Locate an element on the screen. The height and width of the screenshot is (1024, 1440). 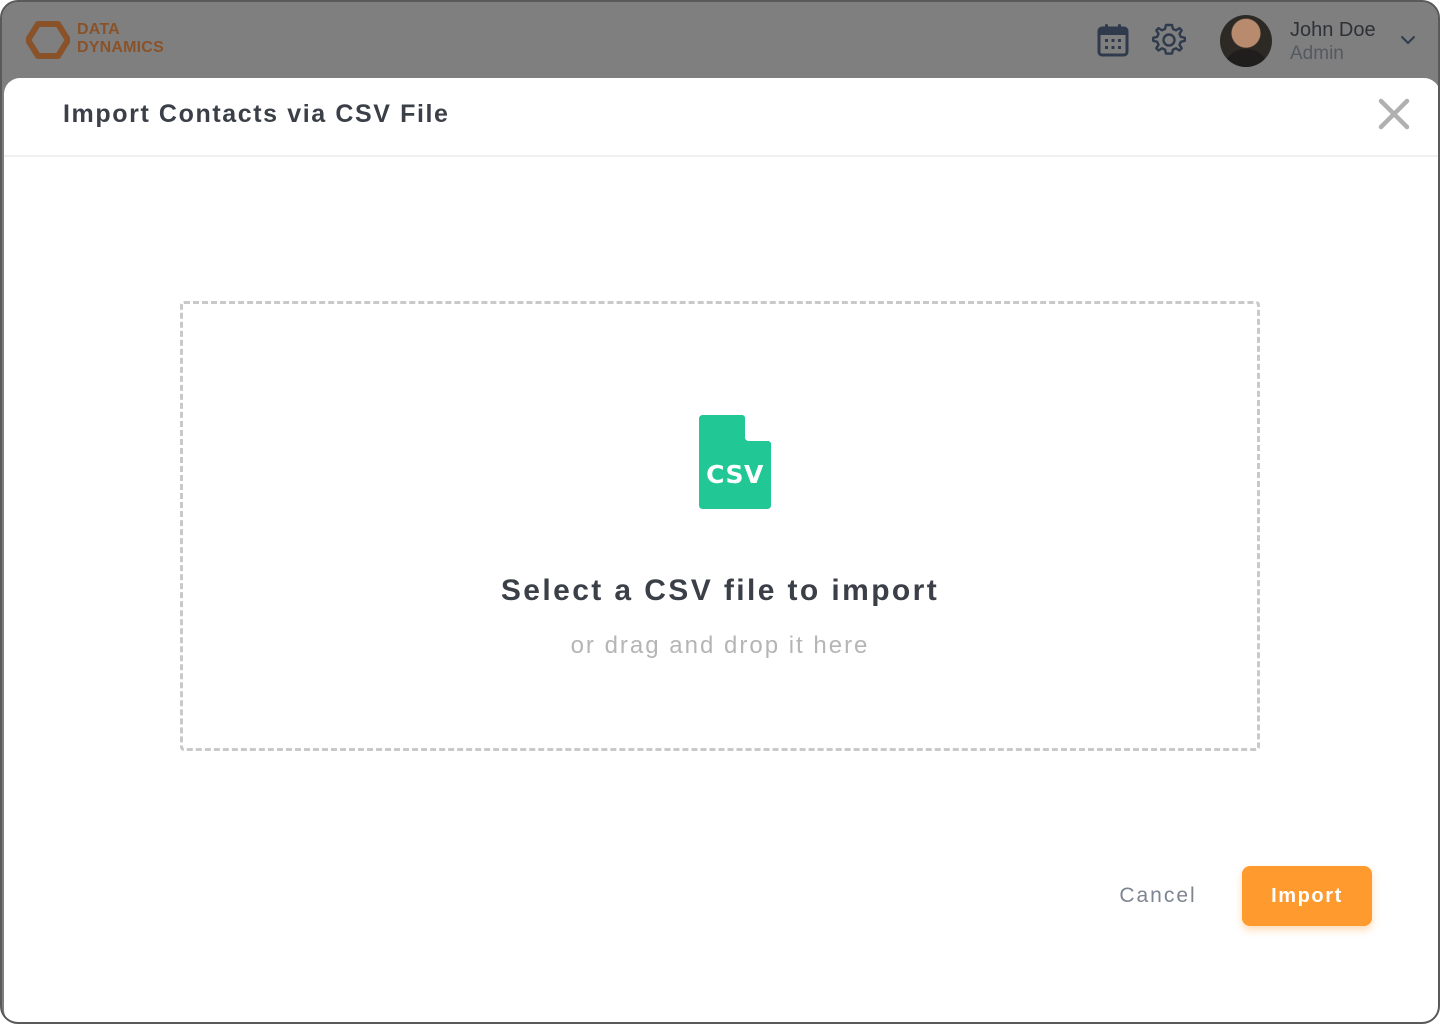
cancel-button: Cancel is located at coordinates (1158, 896).